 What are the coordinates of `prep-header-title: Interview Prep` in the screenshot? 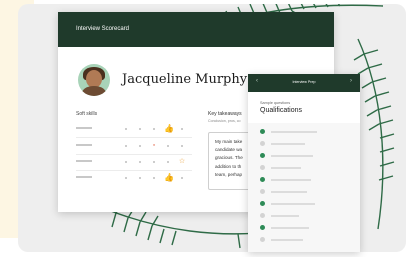 It's located at (304, 82).